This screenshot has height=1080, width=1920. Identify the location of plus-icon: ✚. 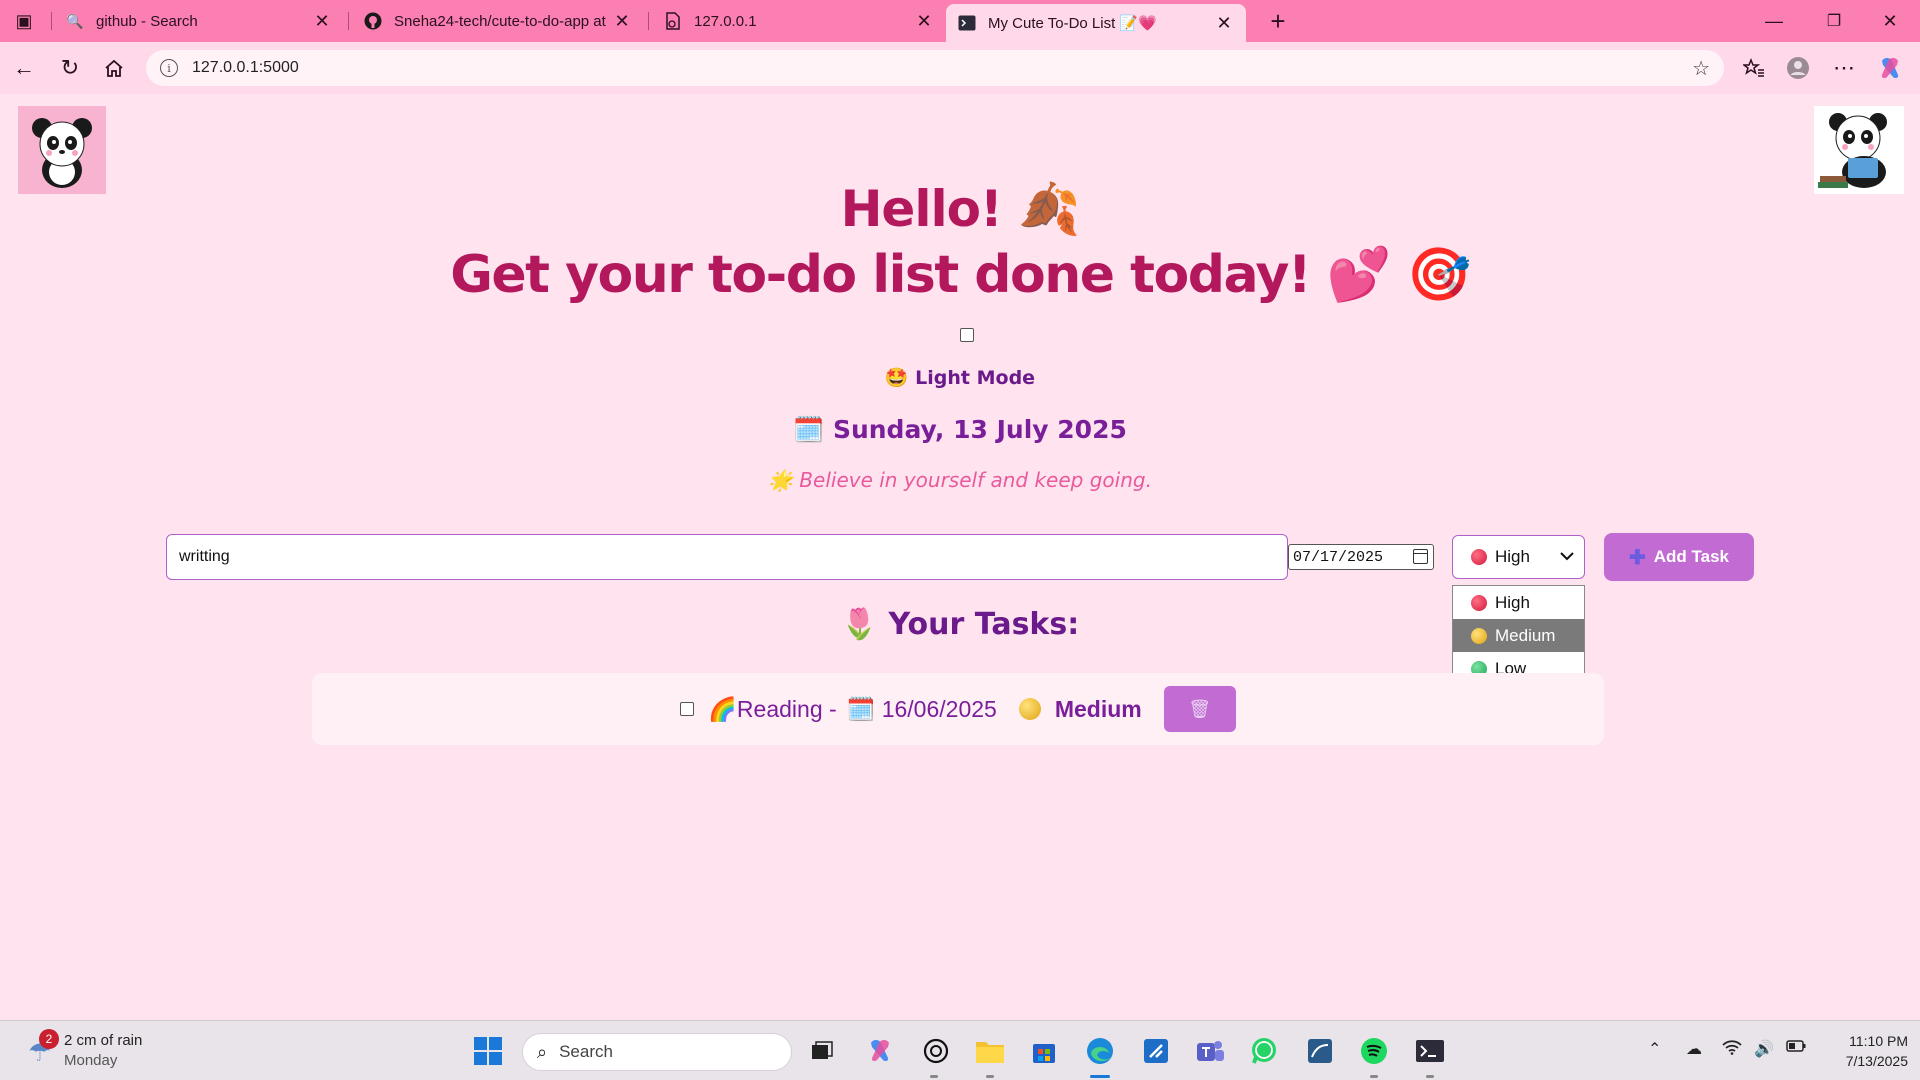
(1637, 557).